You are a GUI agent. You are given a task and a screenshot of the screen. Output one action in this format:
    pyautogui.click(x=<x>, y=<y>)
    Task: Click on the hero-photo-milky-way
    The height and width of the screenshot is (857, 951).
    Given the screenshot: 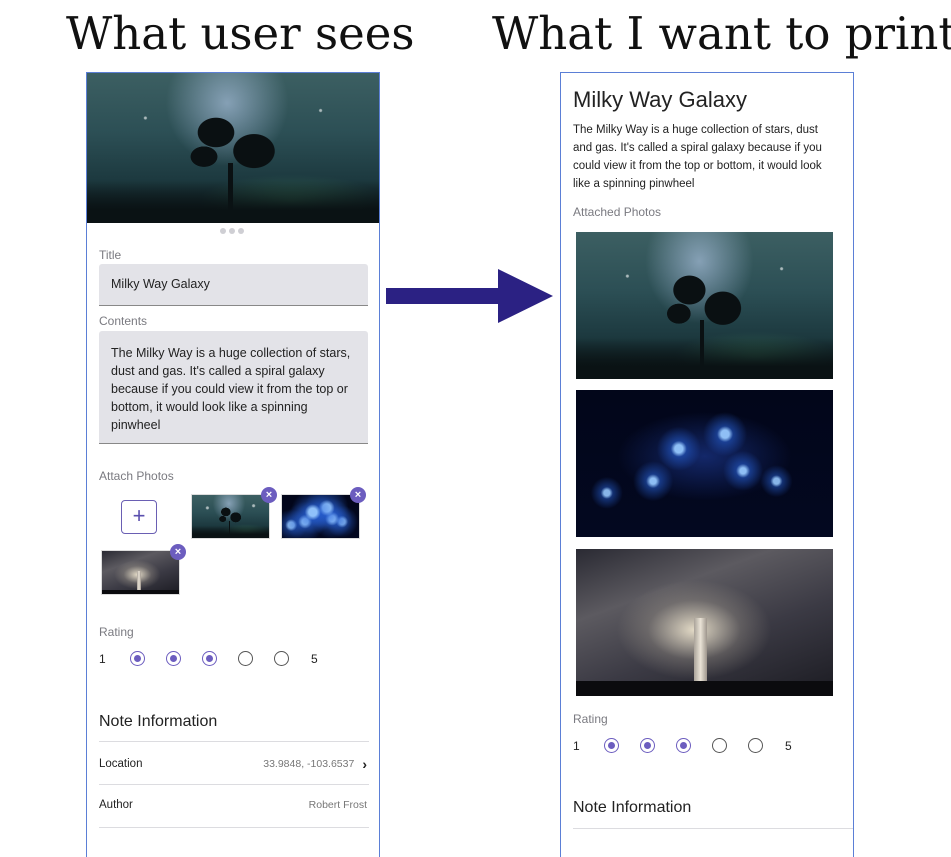 What is the action you would take?
    pyautogui.click(x=233, y=148)
    